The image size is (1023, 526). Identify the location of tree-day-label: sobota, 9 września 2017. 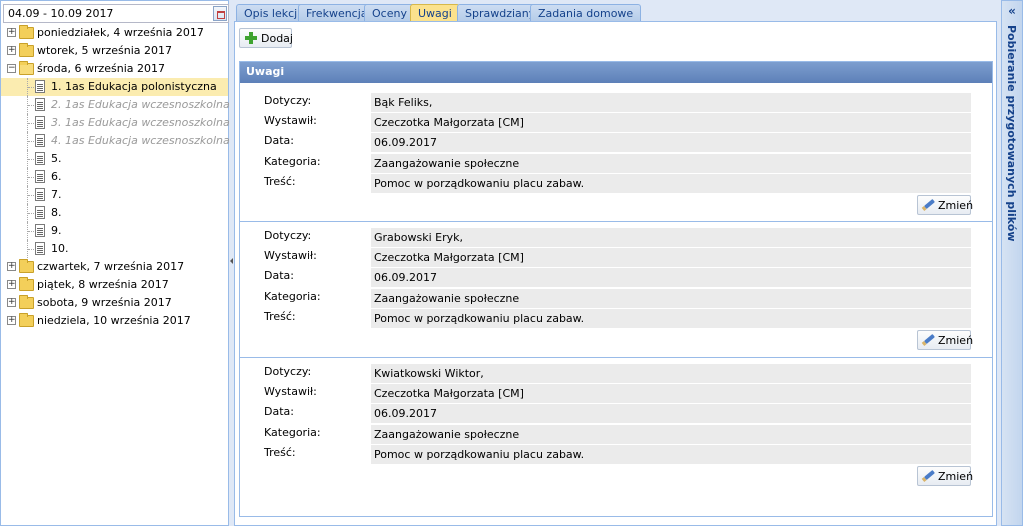
(104, 302).